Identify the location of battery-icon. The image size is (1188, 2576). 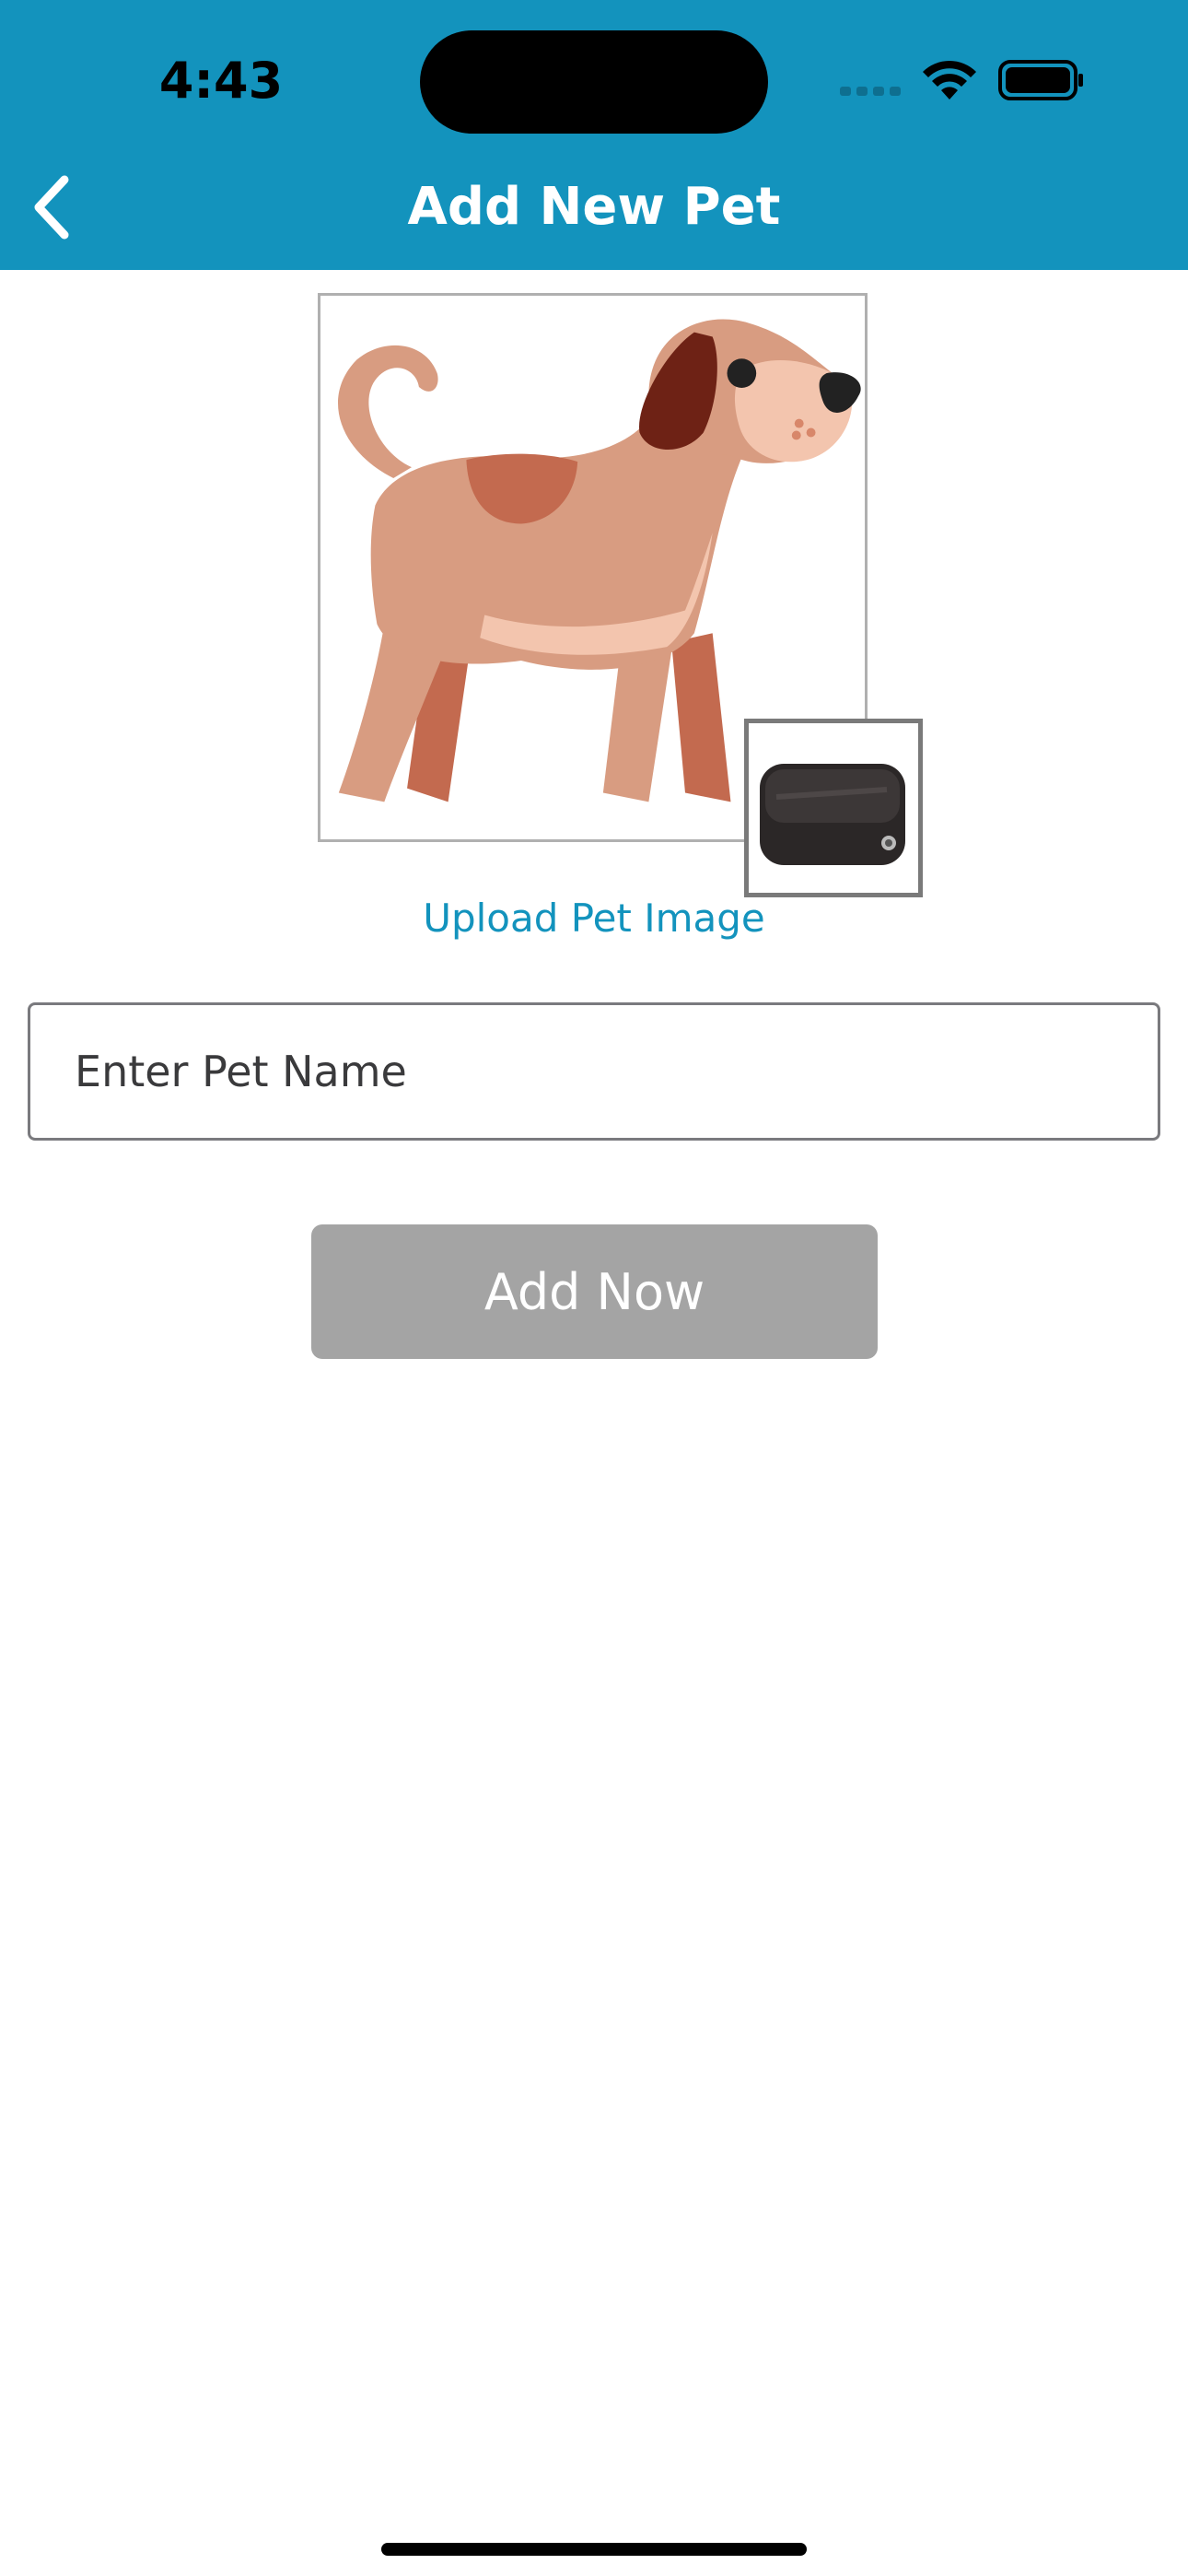
(1040, 80).